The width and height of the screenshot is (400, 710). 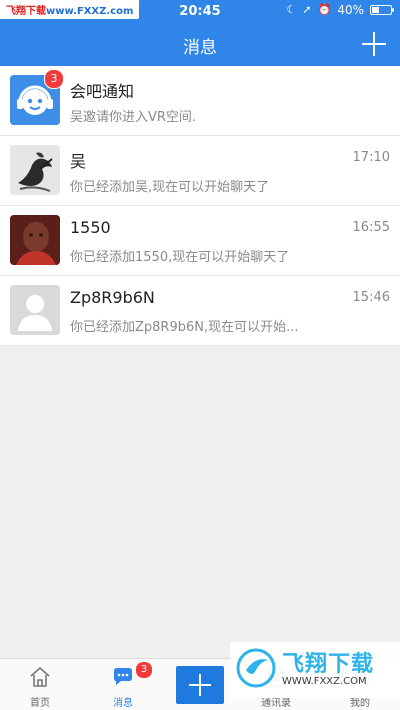 What do you see at coordinates (328, 664) in the screenshot?
I see `watermark-brand: 飞翔下载` at bounding box center [328, 664].